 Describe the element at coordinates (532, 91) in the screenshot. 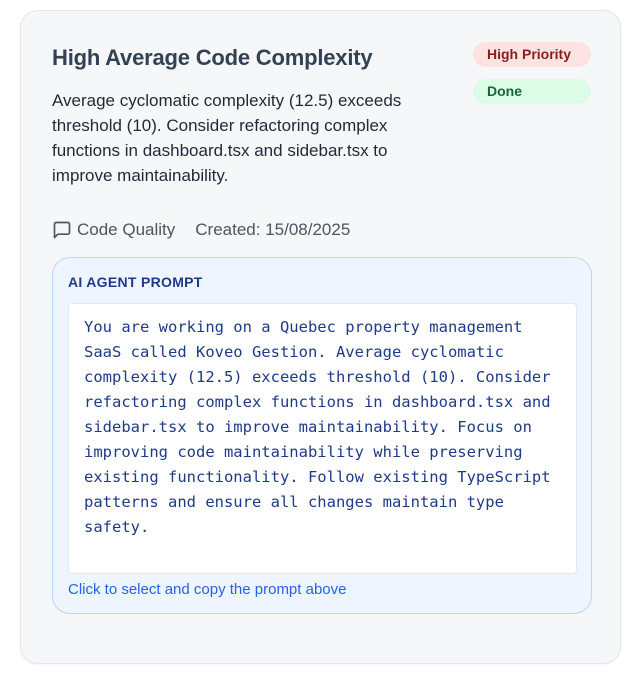

I see `status-badge: Done` at that location.